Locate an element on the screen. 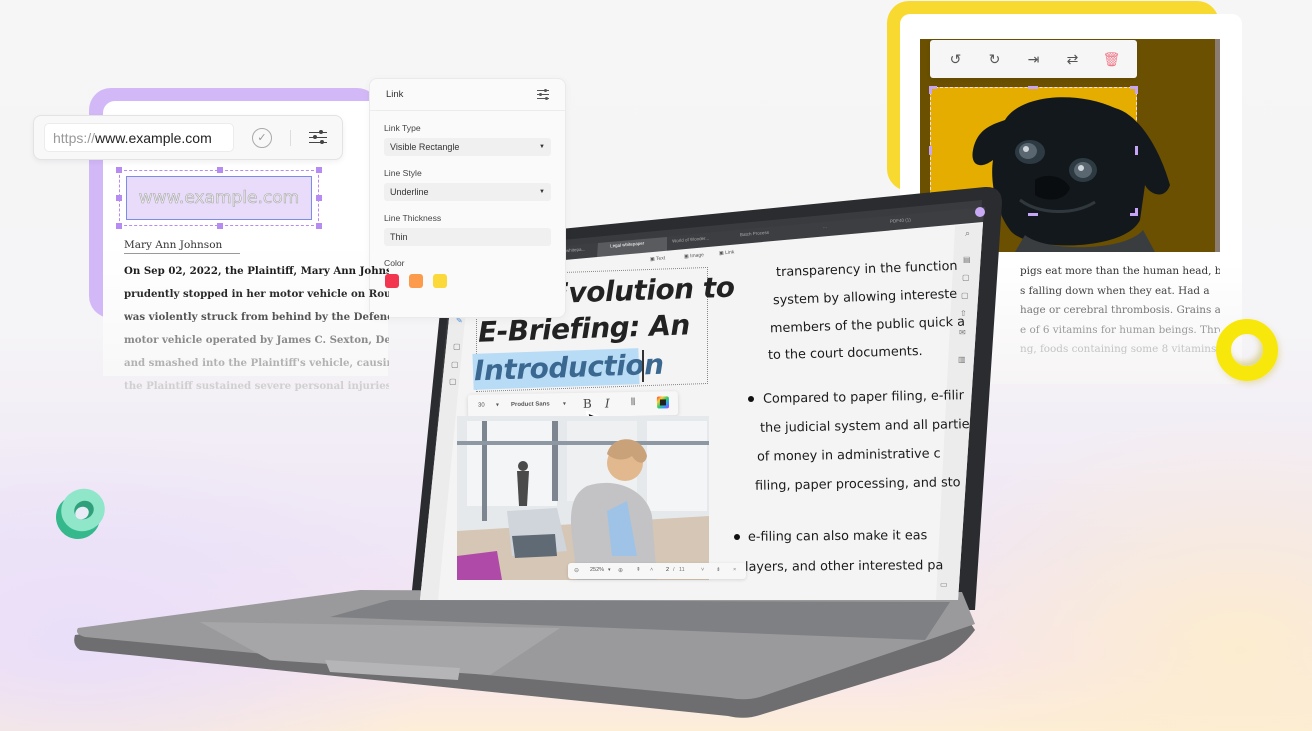 The height and width of the screenshot is (731, 1312). color-swatch-yellow is located at coordinates (440, 281).